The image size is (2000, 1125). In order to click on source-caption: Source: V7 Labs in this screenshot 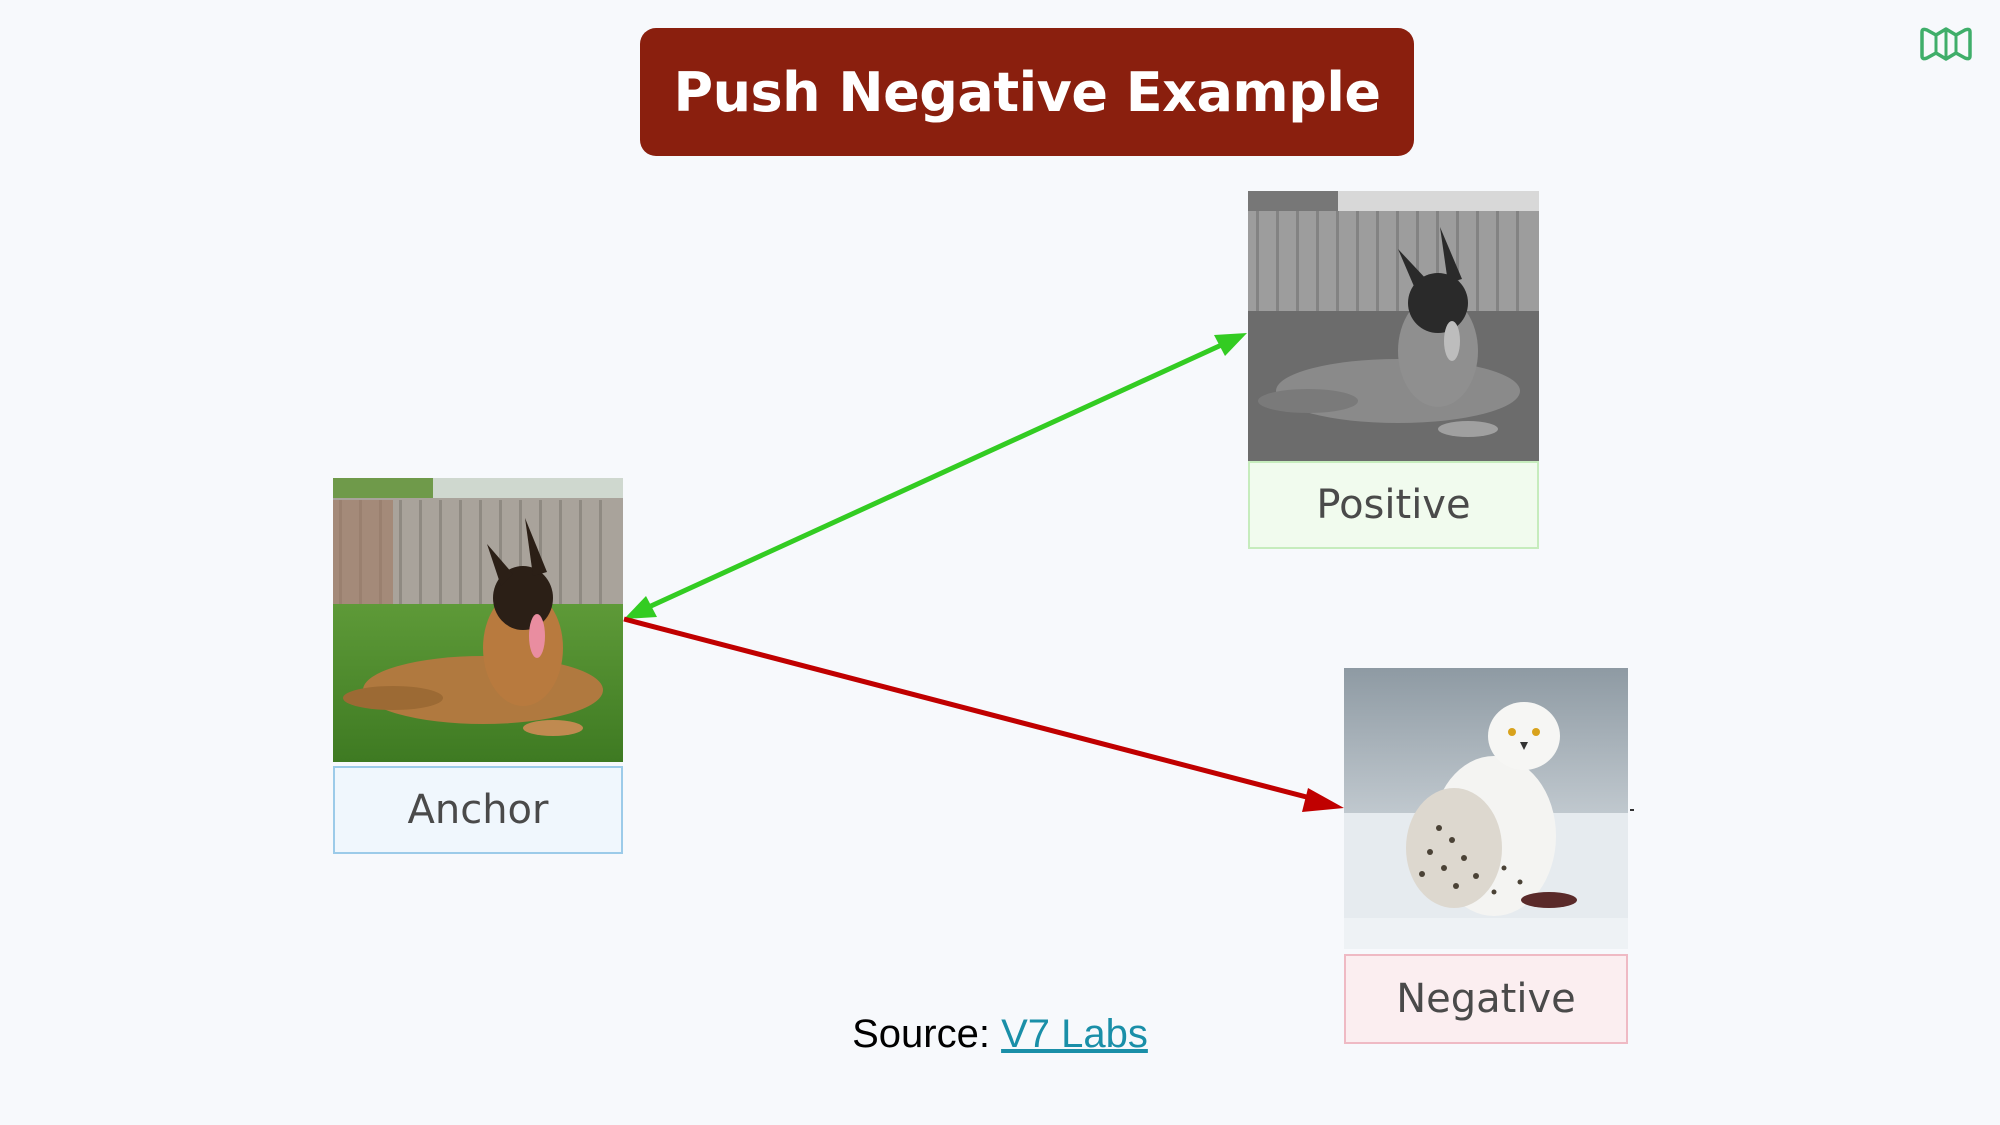, I will do `click(1000, 1034)`.